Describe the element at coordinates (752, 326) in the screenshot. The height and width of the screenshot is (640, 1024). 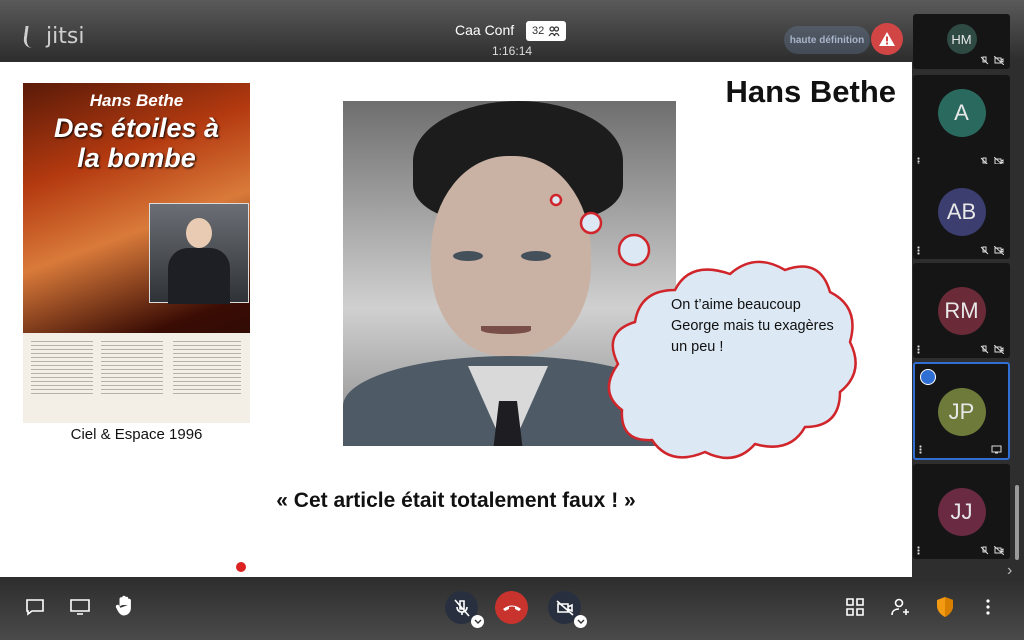
I see `bubble-line-2: George mais tu exagères` at that location.